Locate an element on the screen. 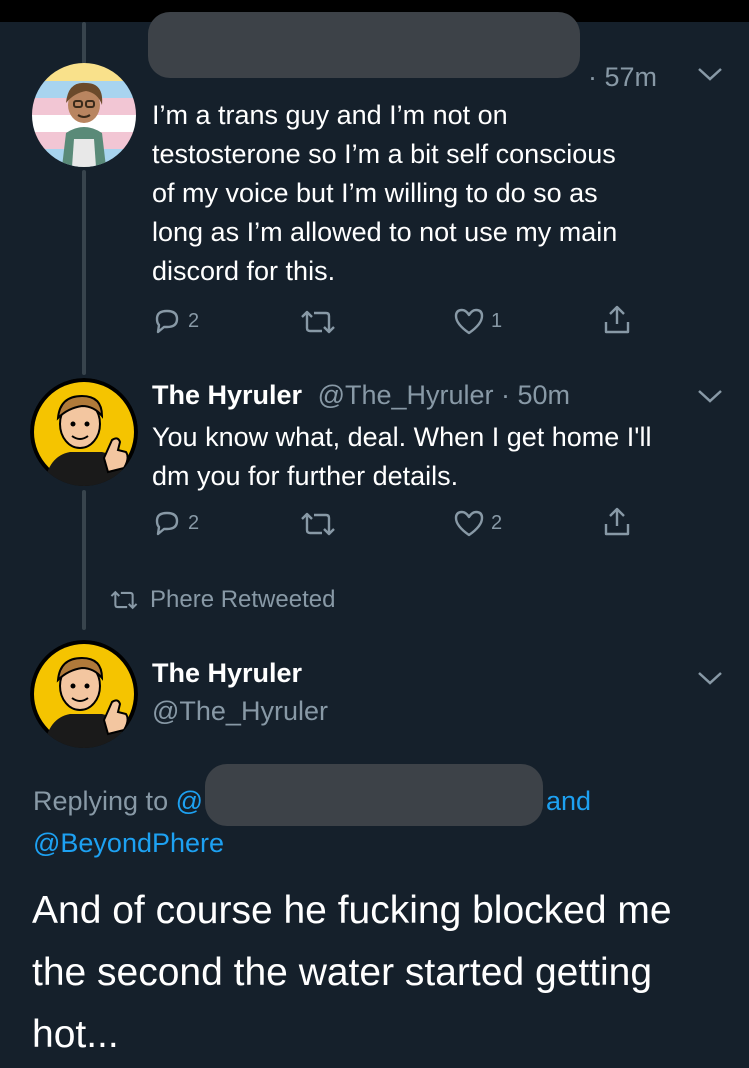  redacted-mention is located at coordinates (374, 795).